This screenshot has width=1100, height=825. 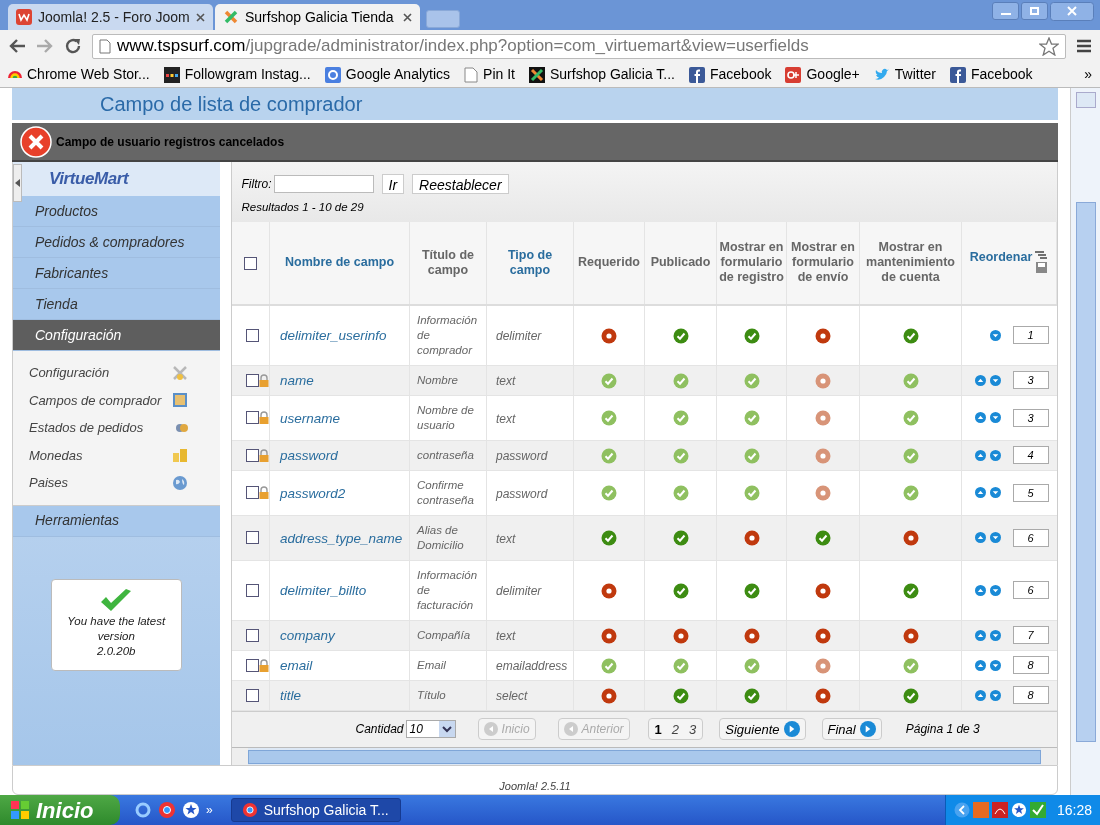 What do you see at coordinates (1041, 262) in the screenshot?
I see `save-order-icon` at bounding box center [1041, 262].